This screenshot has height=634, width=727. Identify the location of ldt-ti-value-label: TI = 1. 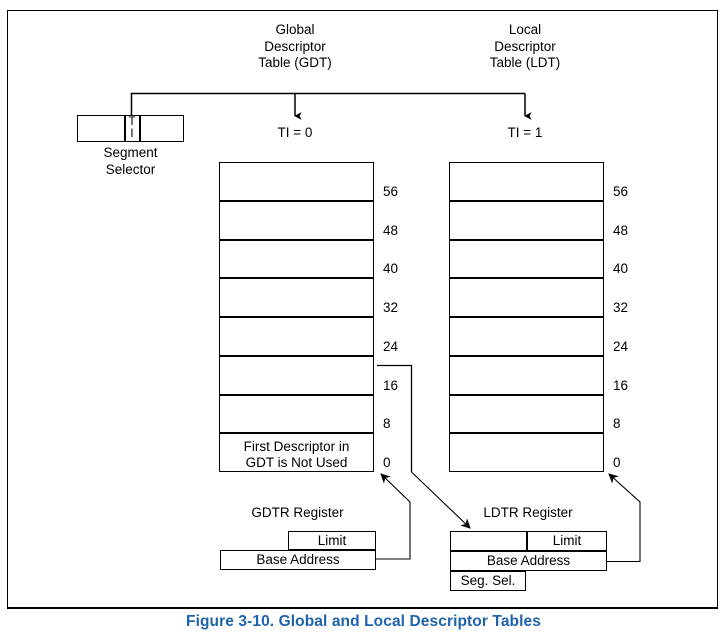
(525, 132).